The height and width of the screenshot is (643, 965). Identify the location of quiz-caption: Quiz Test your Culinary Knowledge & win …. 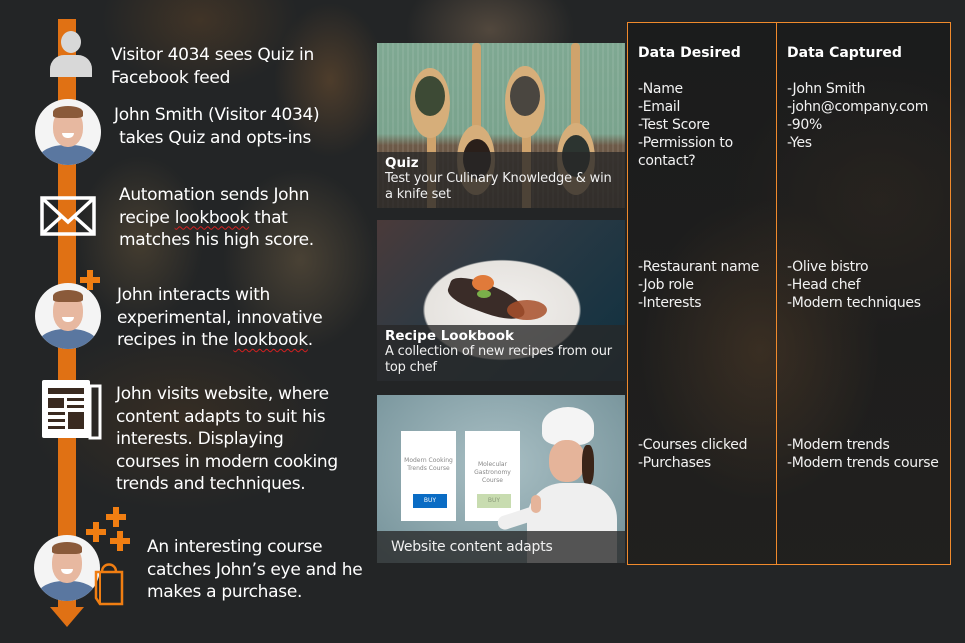
(501, 180).